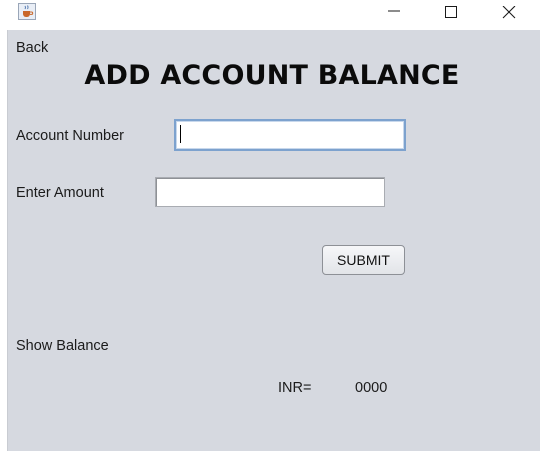 This screenshot has width=544, height=451. I want to click on close-button, so click(509, 13).